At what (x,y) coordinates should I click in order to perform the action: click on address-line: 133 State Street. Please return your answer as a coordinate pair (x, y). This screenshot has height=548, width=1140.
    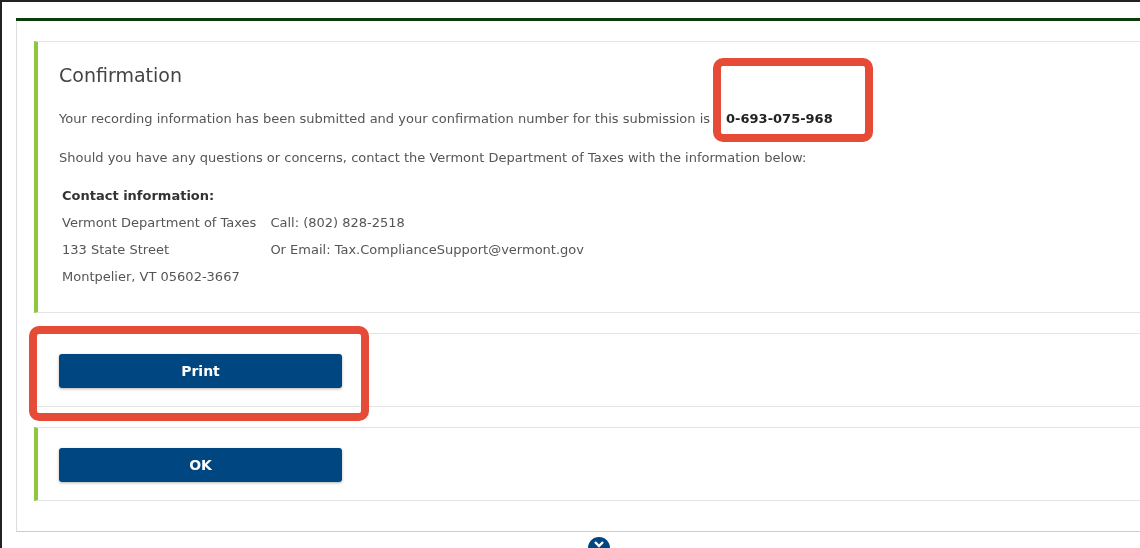
    Looking at the image, I should click on (116, 250).